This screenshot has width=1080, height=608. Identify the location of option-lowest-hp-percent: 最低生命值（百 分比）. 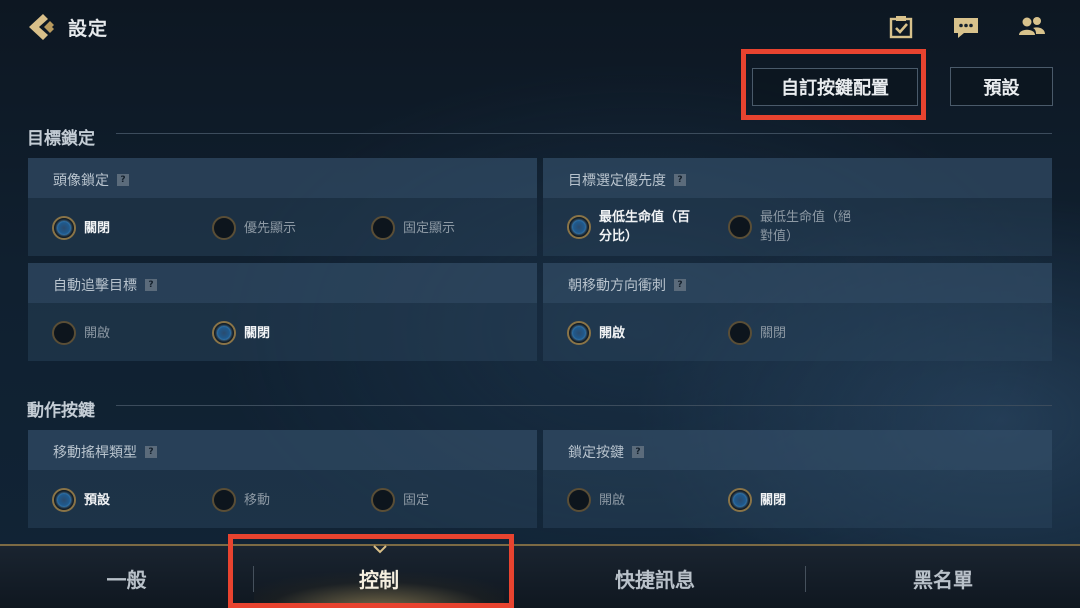
(628, 227).